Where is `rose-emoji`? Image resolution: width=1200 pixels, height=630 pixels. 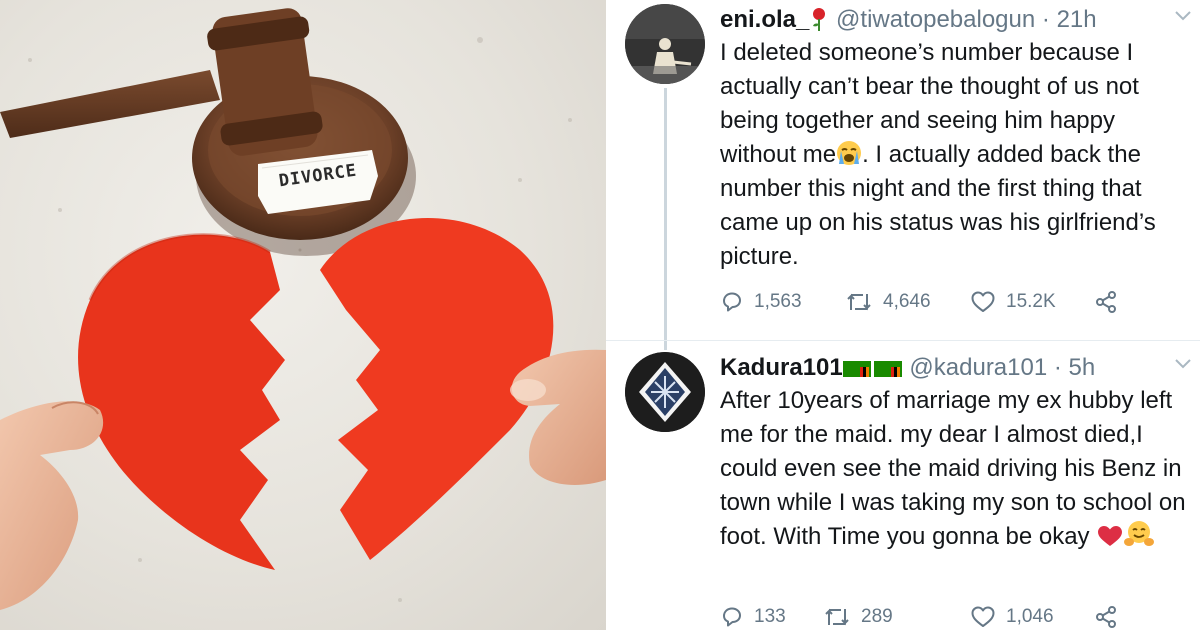
rose-emoji is located at coordinates (819, 19).